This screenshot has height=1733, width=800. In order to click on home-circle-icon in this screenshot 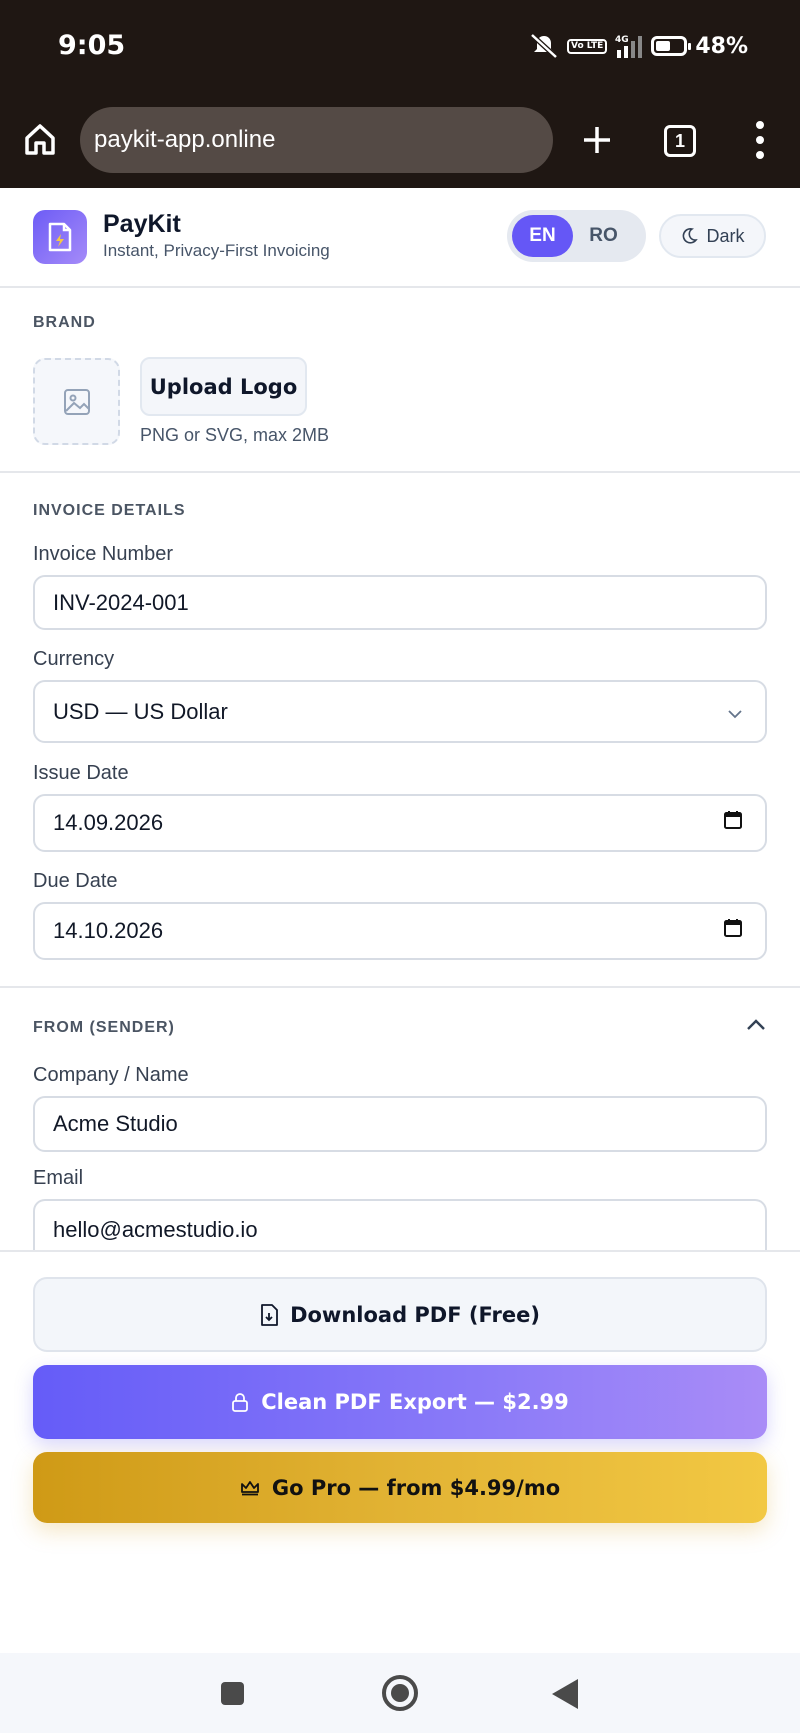, I will do `click(400, 1693)`.